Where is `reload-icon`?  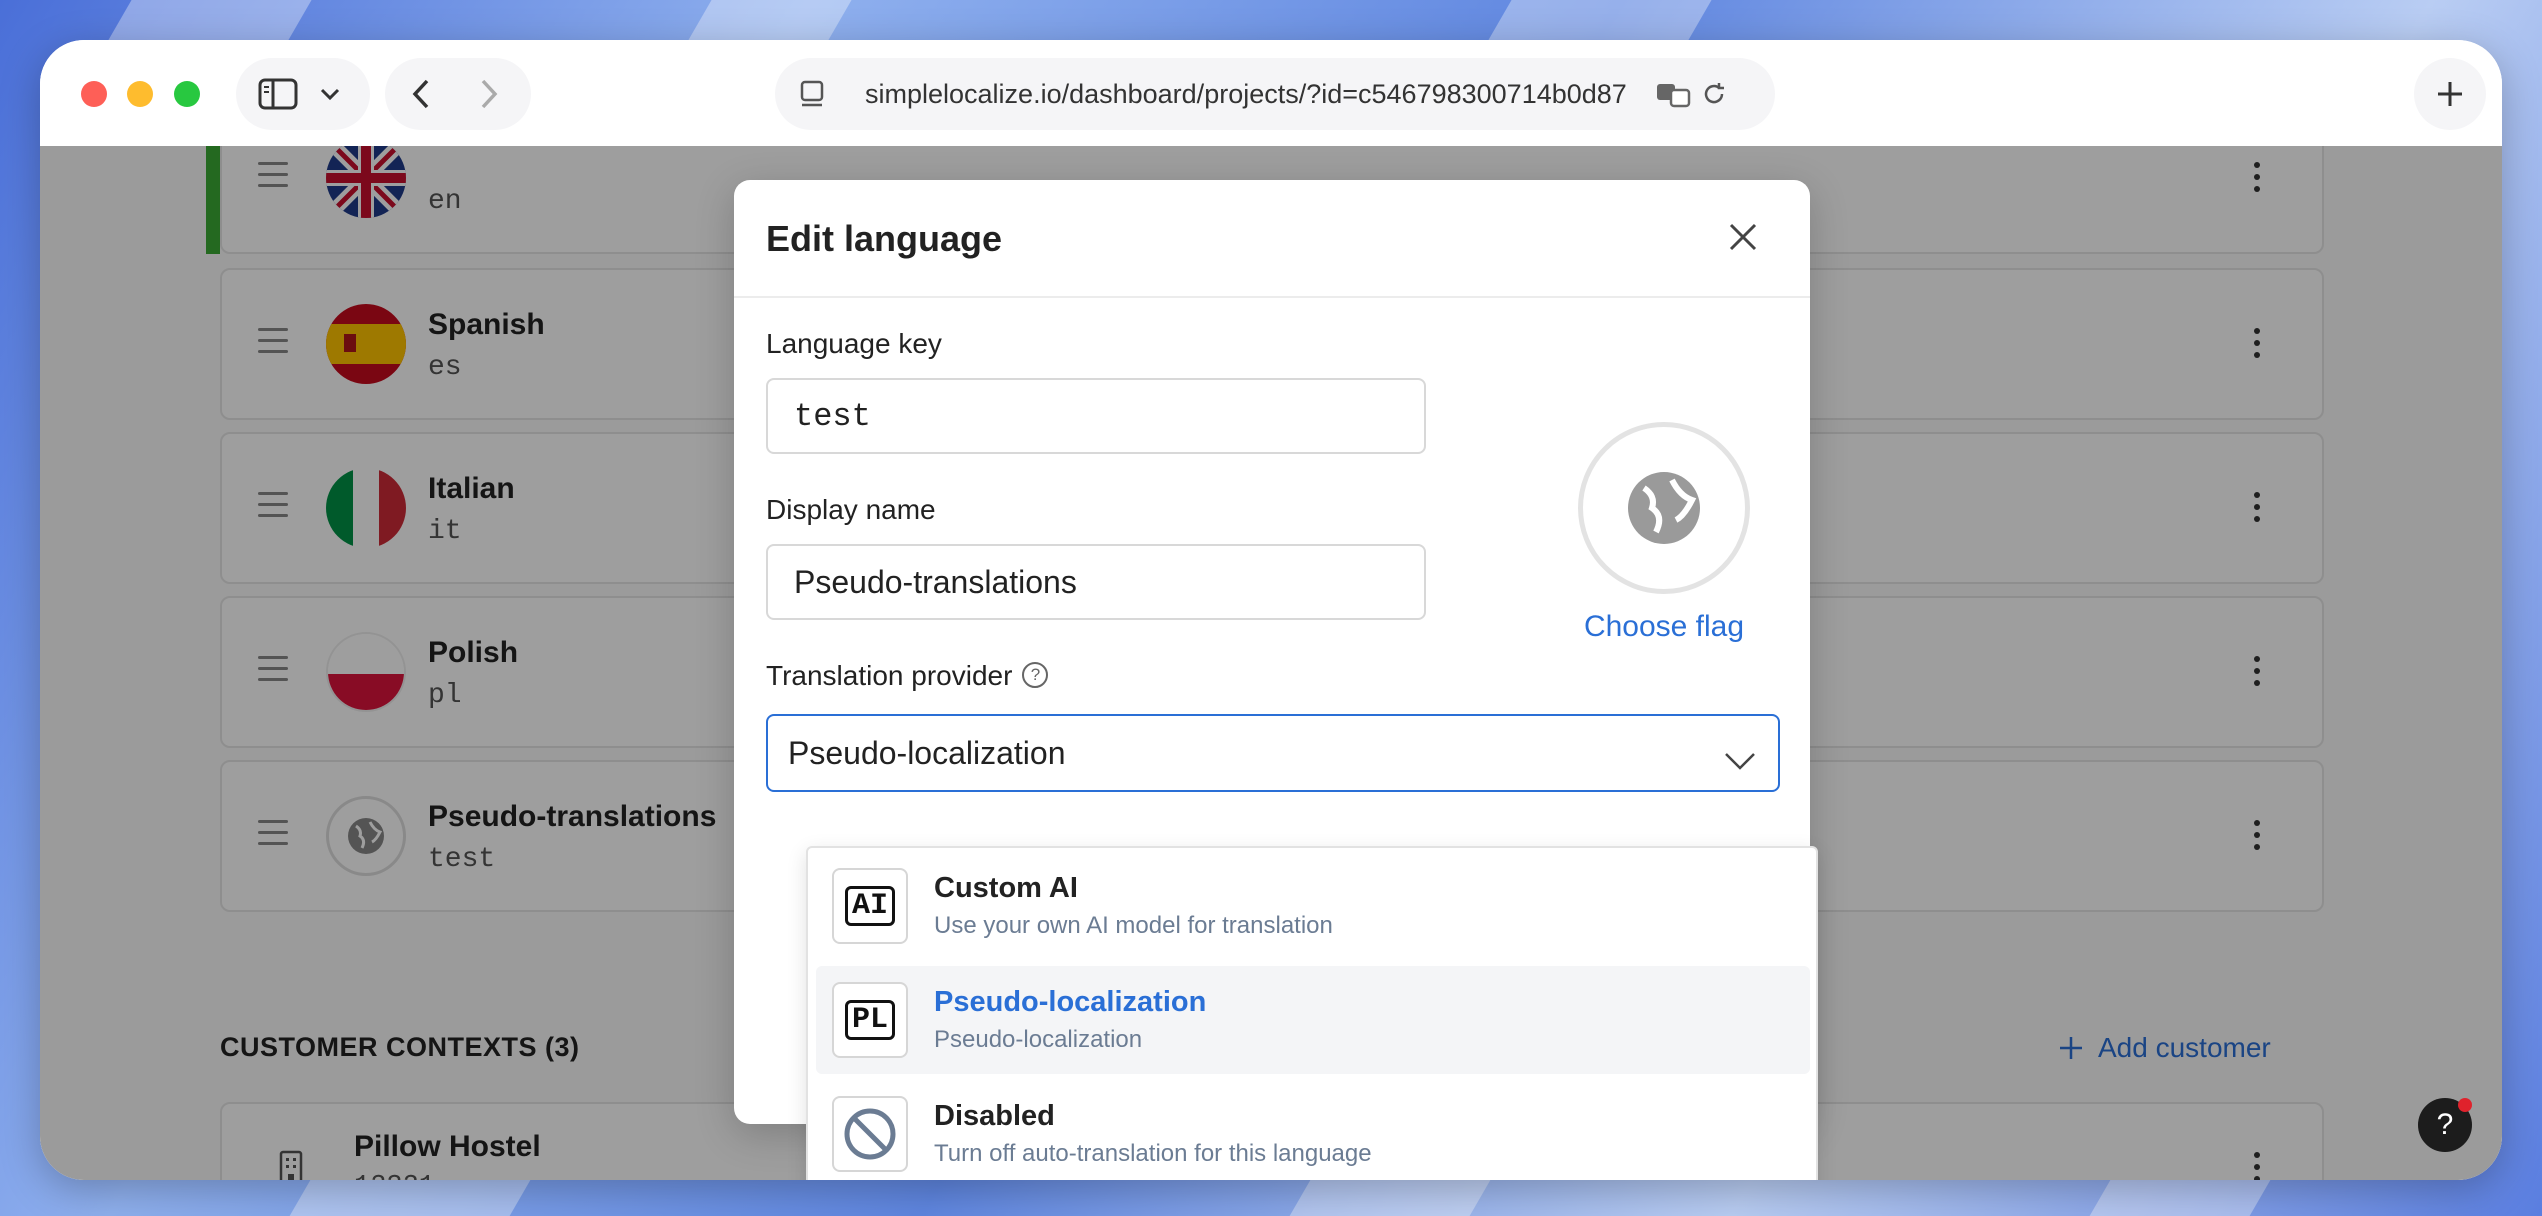 reload-icon is located at coordinates (1714, 94).